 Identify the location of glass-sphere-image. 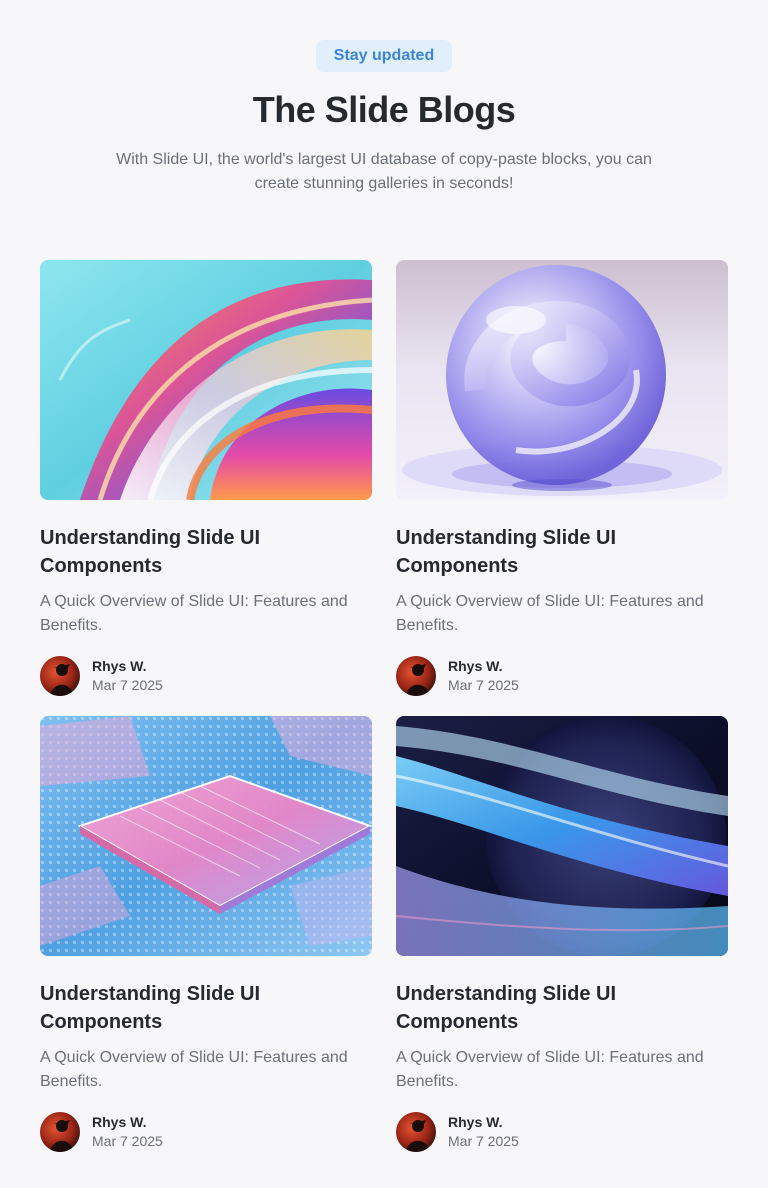
(562, 380).